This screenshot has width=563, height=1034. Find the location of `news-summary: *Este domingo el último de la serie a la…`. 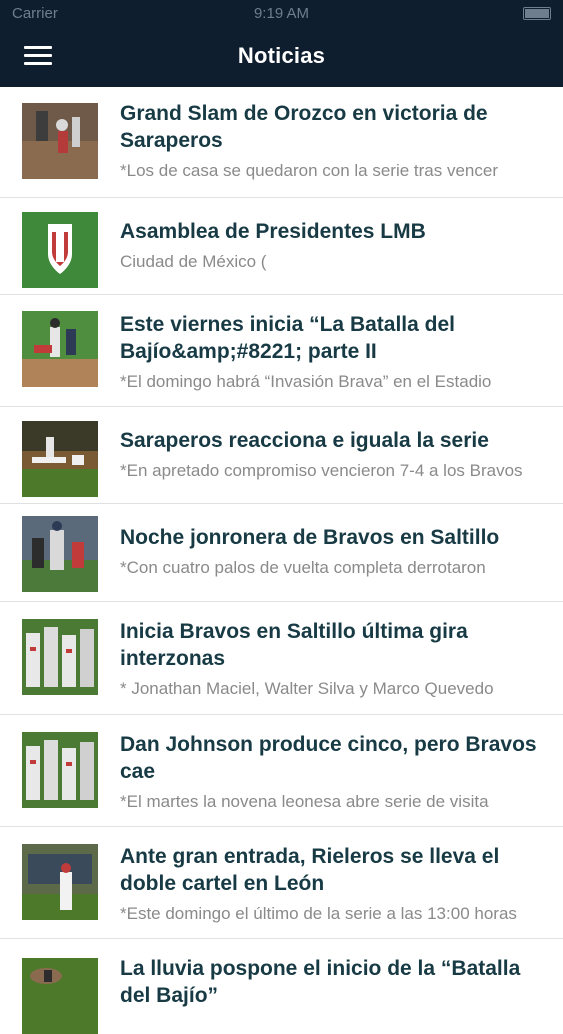

news-summary: *Este domingo el último de la serie a la… is located at coordinates (318, 913).